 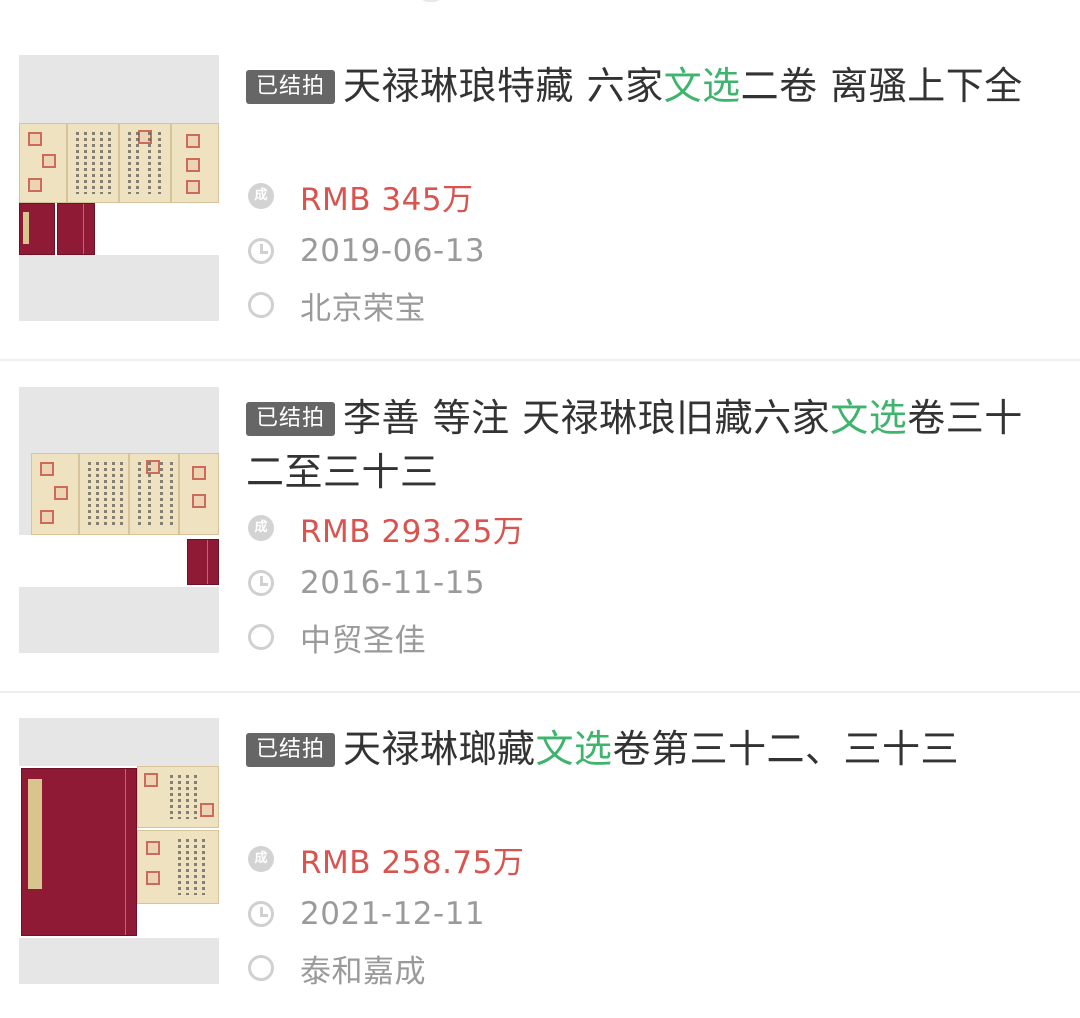 What do you see at coordinates (636, 306) in the screenshot?
I see `auction-house-row: 北京荣宝` at bounding box center [636, 306].